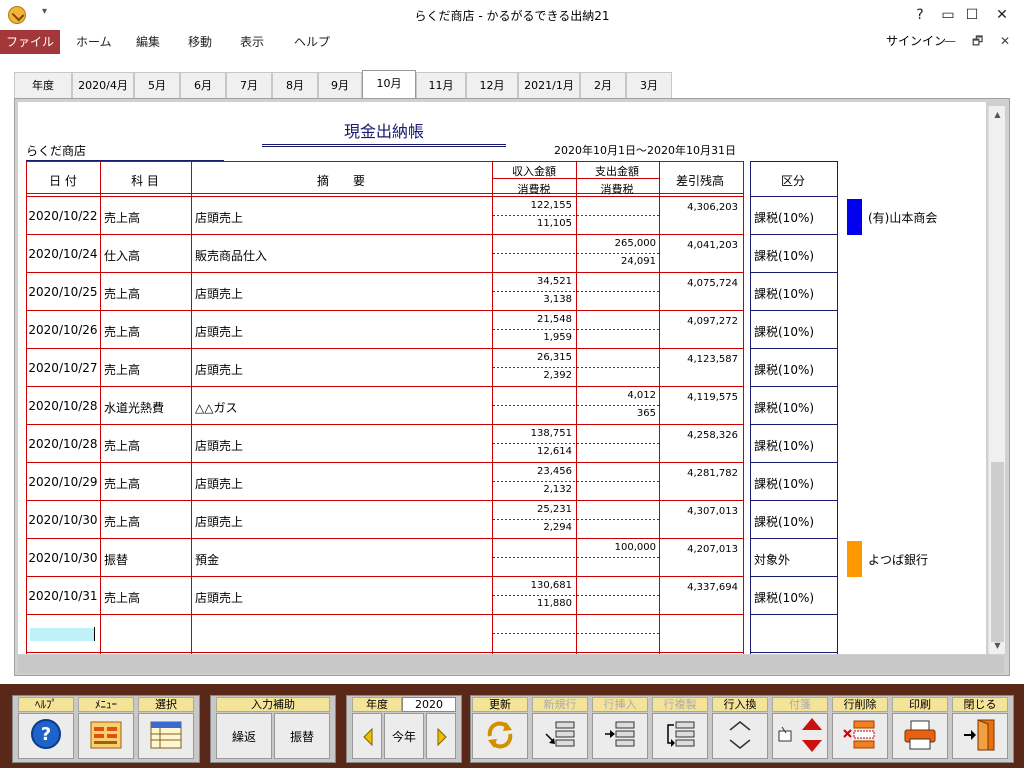  I want to click on tab-3: 3月, so click(649, 85).